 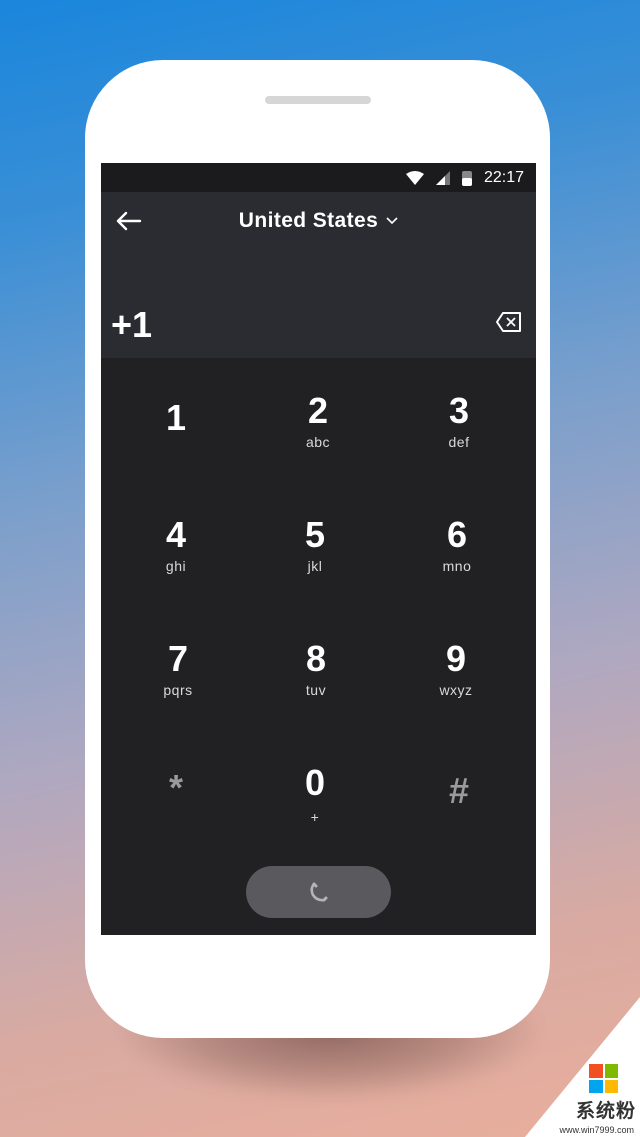 What do you see at coordinates (176, 534) in the screenshot?
I see `key-digit: 4` at bounding box center [176, 534].